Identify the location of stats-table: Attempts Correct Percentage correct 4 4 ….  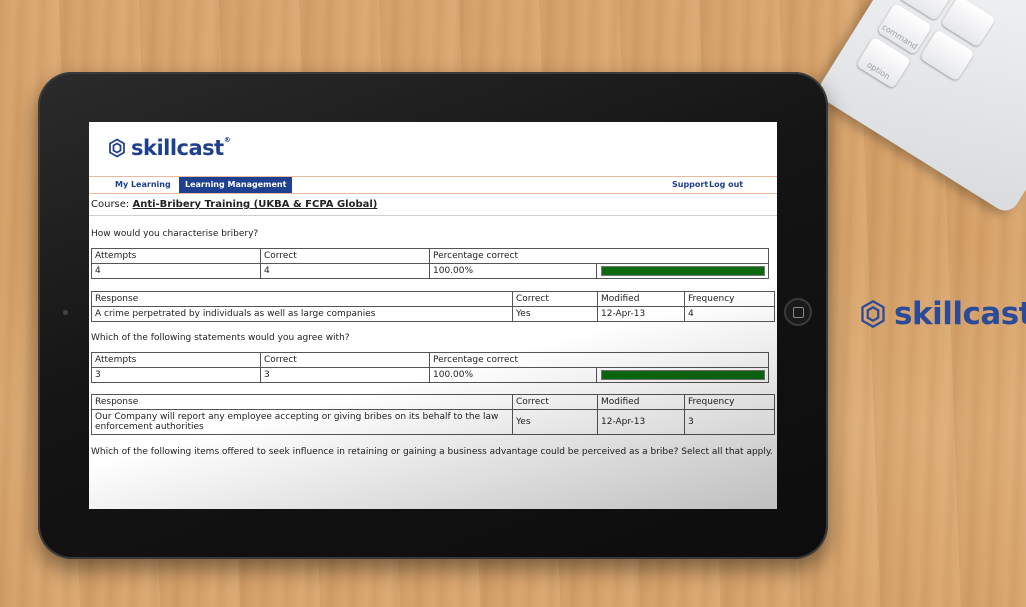
(430, 263).